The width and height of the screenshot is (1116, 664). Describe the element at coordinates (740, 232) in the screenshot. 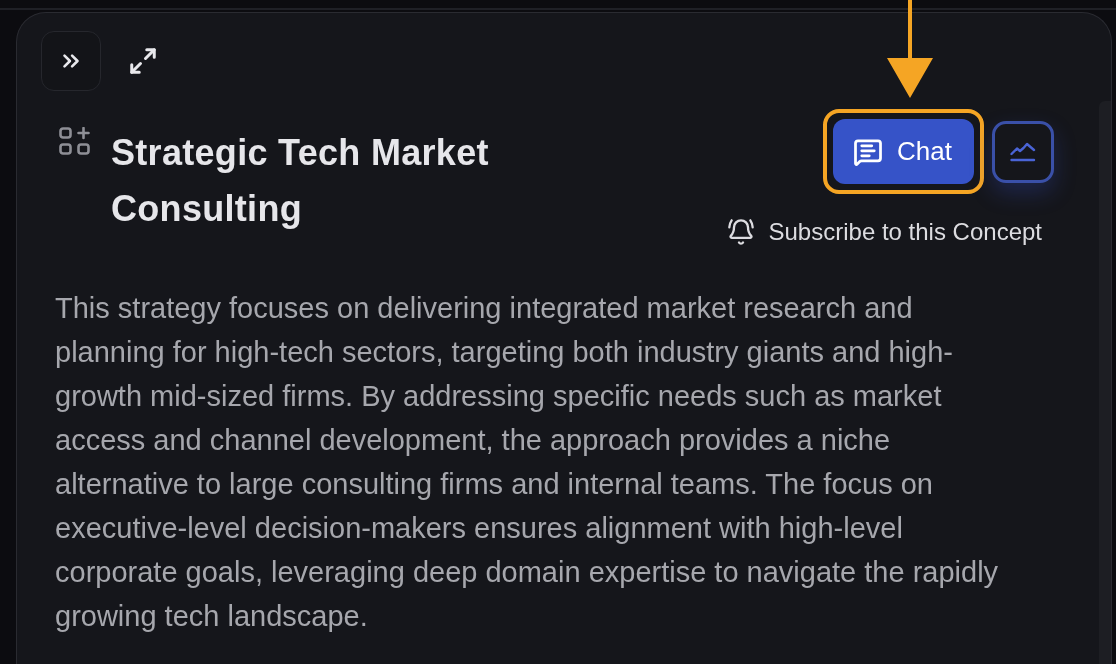

I see `bell-icon` at that location.